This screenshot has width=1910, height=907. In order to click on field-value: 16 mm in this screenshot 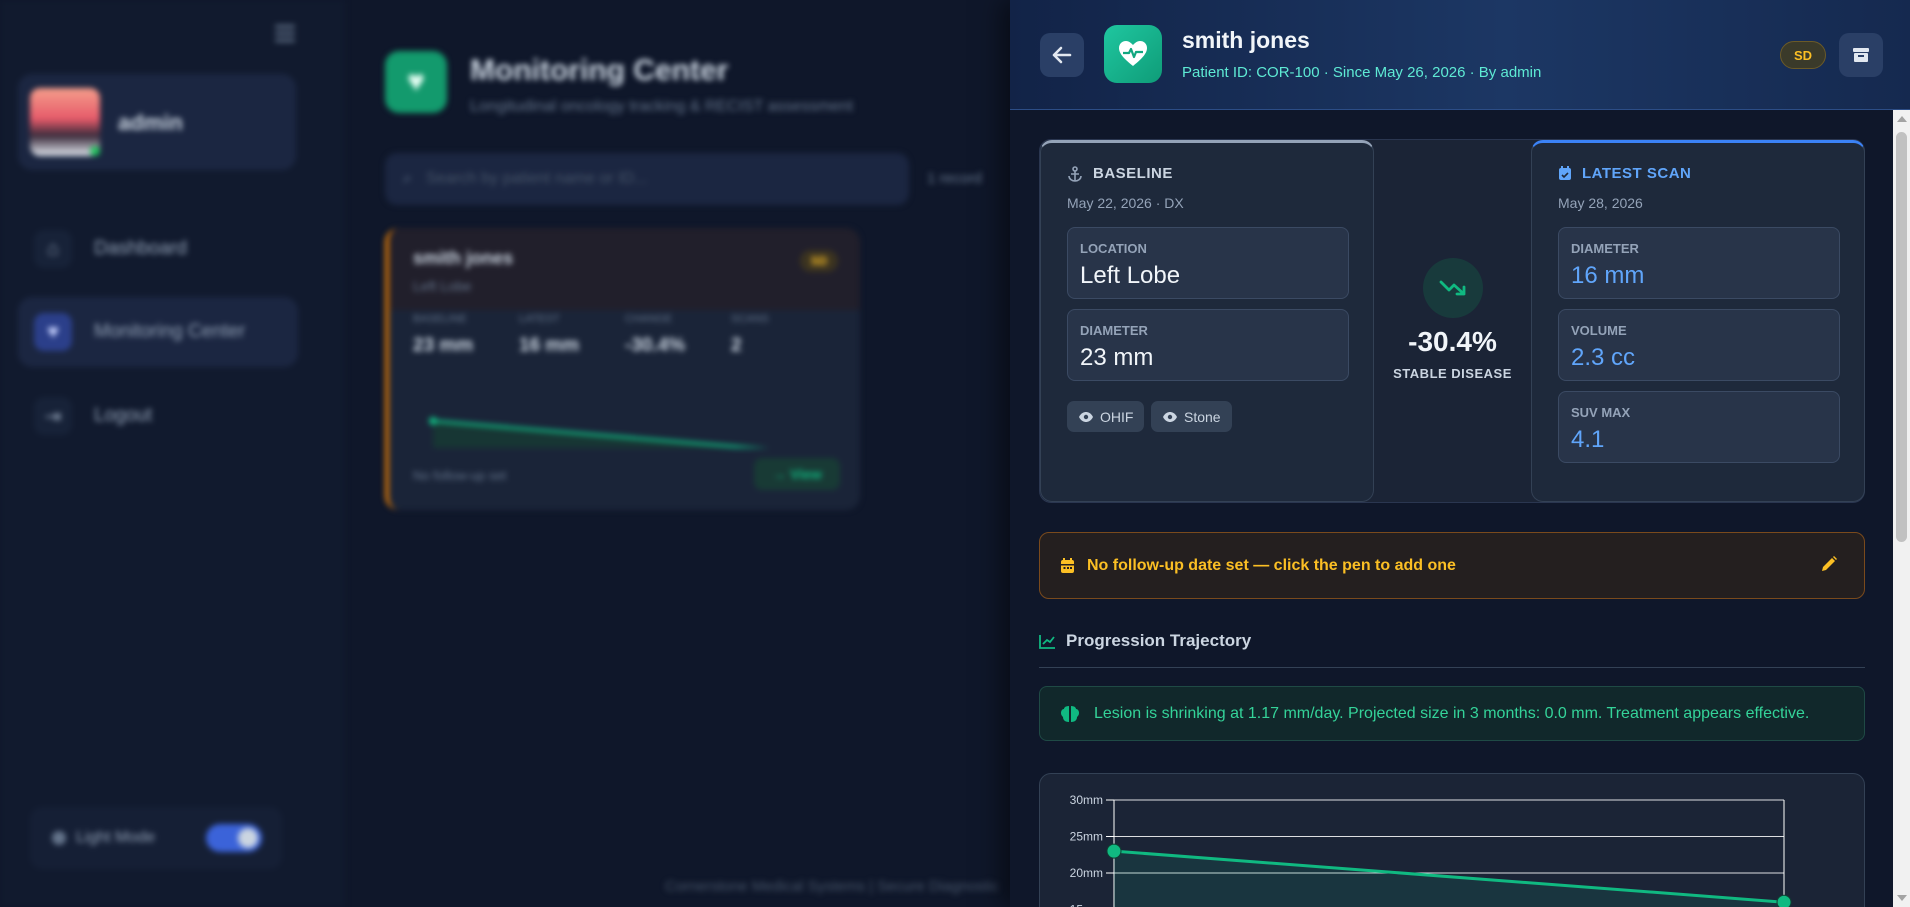, I will do `click(1608, 275)`.